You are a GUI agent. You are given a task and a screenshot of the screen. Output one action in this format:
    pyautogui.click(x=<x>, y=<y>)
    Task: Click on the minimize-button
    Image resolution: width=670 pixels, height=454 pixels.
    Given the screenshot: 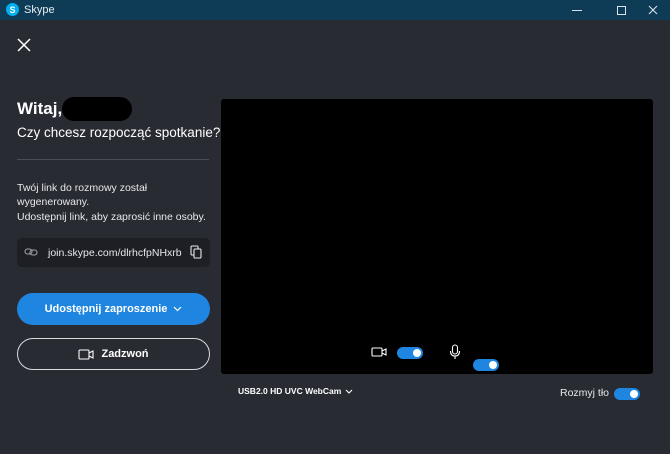 What is the action you would take?
    pyautogui.click(x=577, y=10)
    